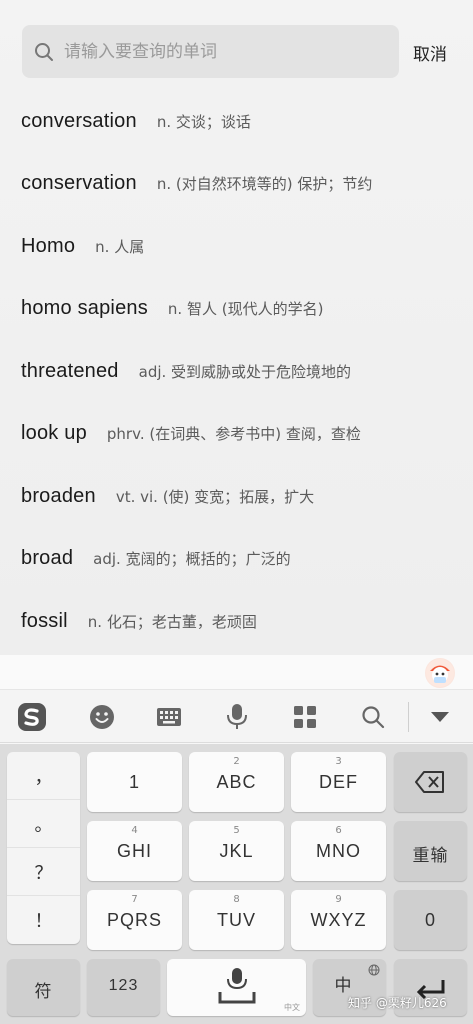 The width and height of the screenshot is (473, 1024). Describe the element at coordinates (192, 558) in the screenshot. I see `definition: adj. 宽阔的；概括的；广泛的` at that location.